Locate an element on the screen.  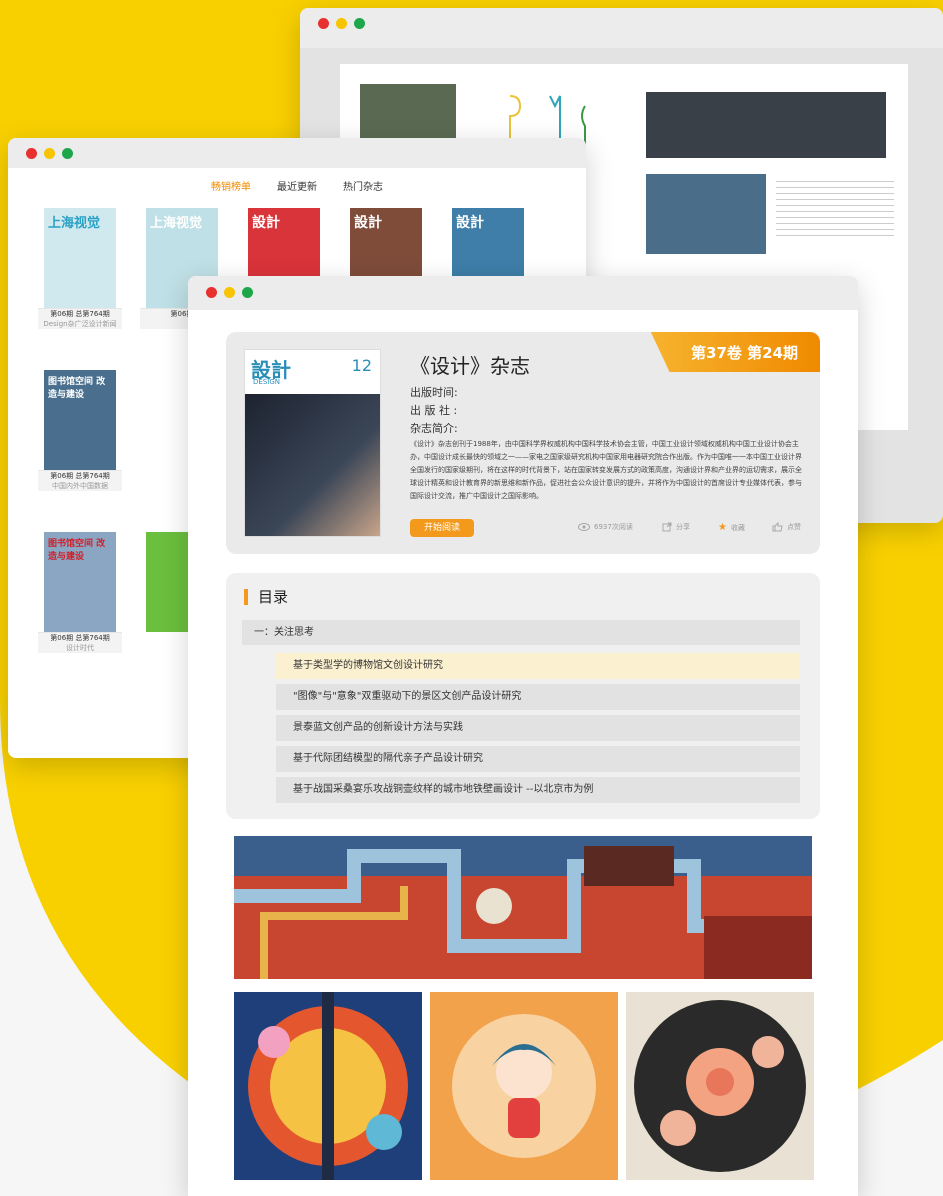
gallery-image-flowers is located at coordinates (328, 1086).